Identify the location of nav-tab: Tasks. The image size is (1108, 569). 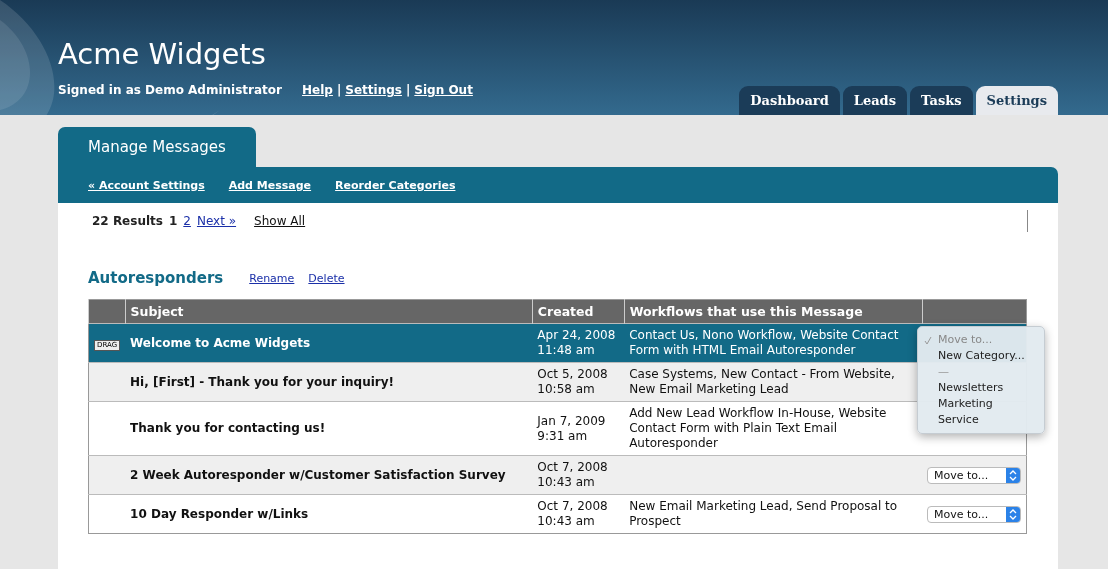
(941, 100).